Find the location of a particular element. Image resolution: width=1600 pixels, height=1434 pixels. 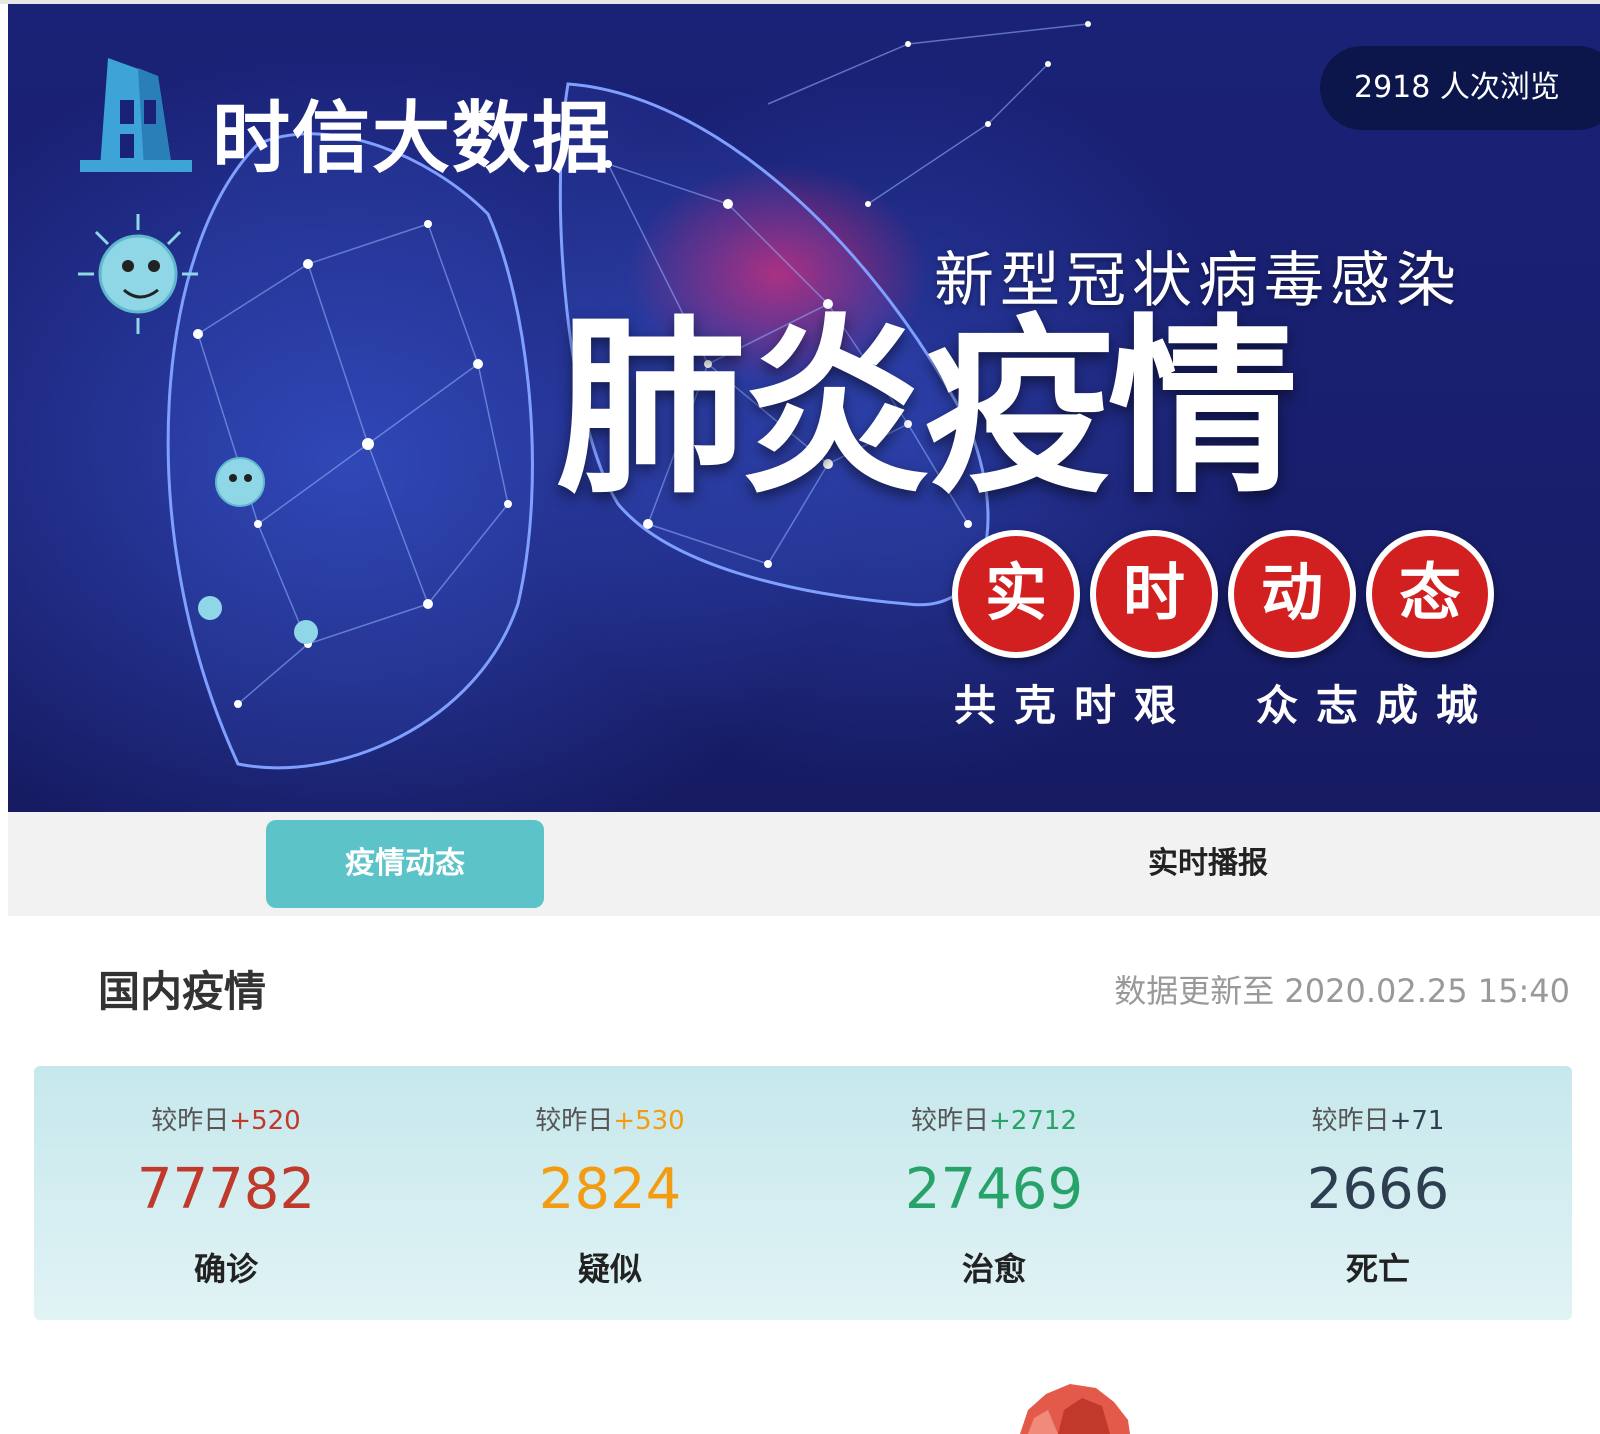

stat-delta: 较昨日+520 is located at coordinates (226, 1118).